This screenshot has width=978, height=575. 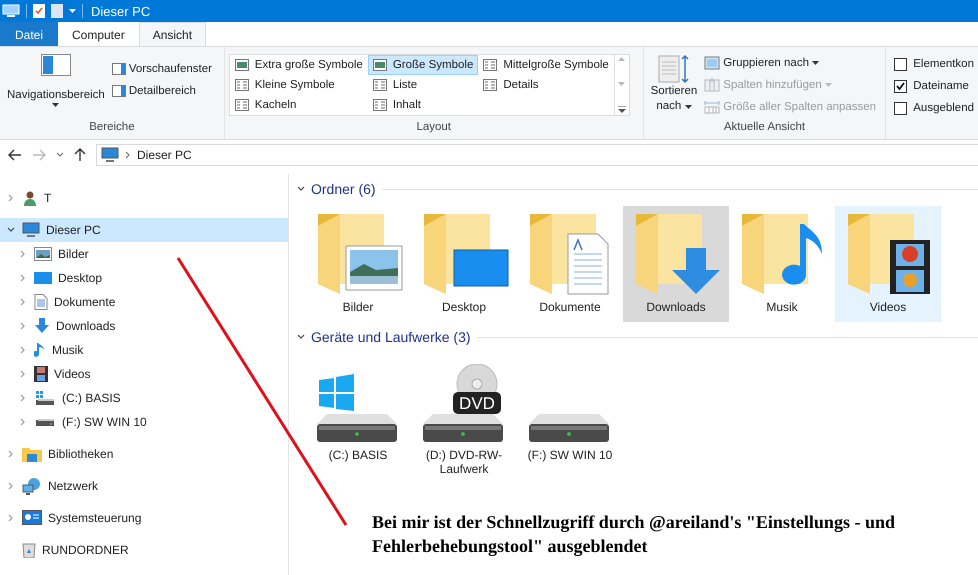 What do you see at coordinates (379, 65) in the screenshot?
I see `view-large-icon` at bounding box center [379, 65].